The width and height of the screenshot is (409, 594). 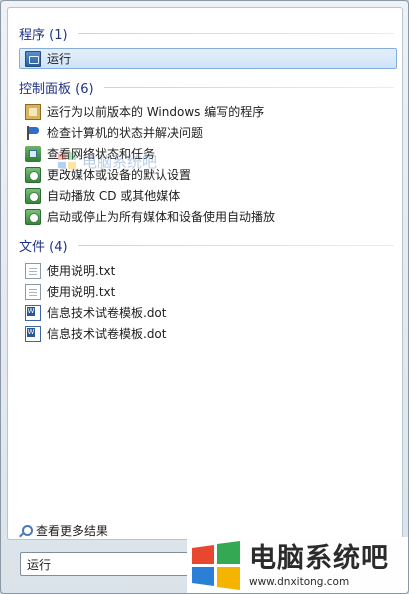 I want to click on result-label: 自动播放 CD 或其他媒体, so click(x=114, y=196).